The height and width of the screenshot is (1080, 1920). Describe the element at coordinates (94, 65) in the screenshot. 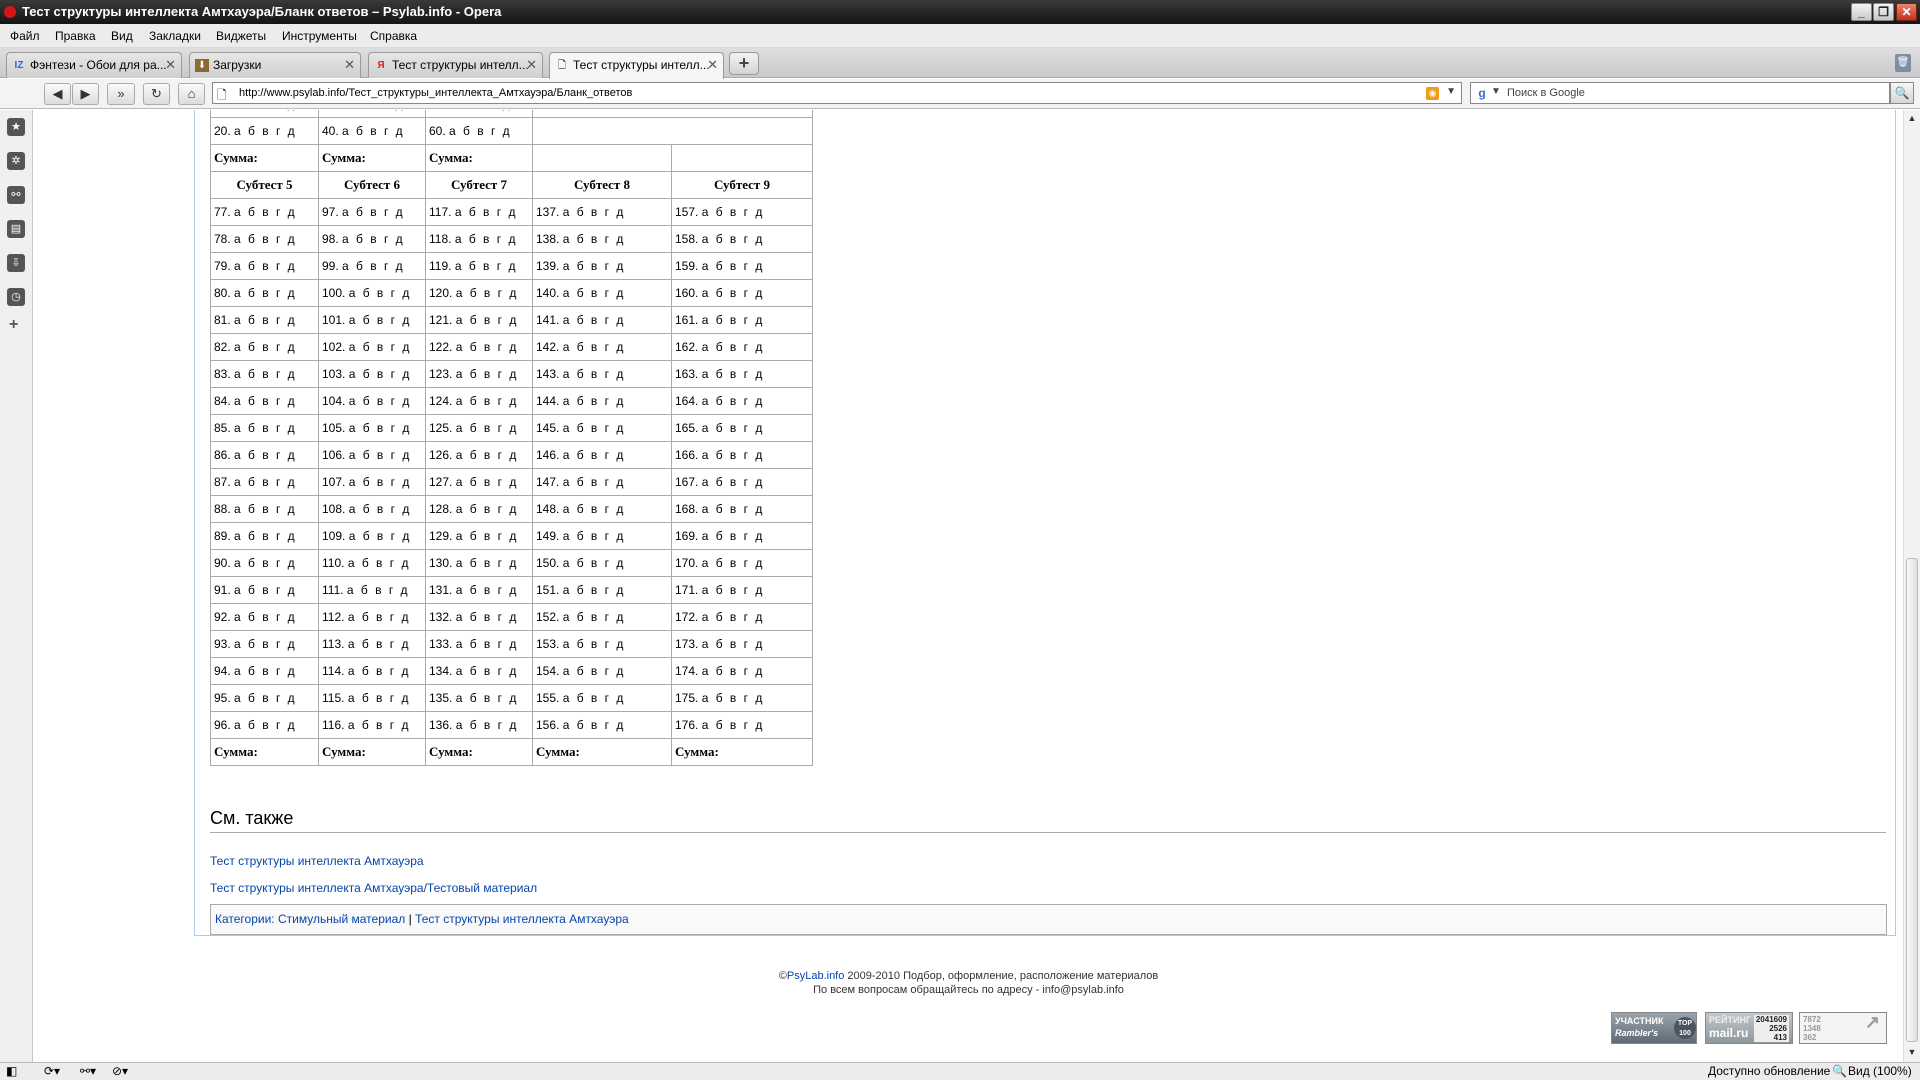

I see `tab-fantasy: IZ Фэнтези - Обои для ра... ✕` at that location.